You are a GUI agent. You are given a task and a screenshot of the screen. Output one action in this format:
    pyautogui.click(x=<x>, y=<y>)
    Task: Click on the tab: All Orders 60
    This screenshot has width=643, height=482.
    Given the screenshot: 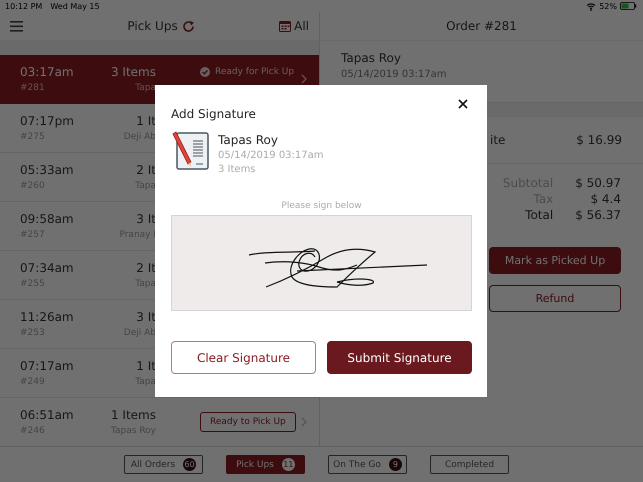 What is the action you would take?
    pyautogui.click(x=163, y=464)
    